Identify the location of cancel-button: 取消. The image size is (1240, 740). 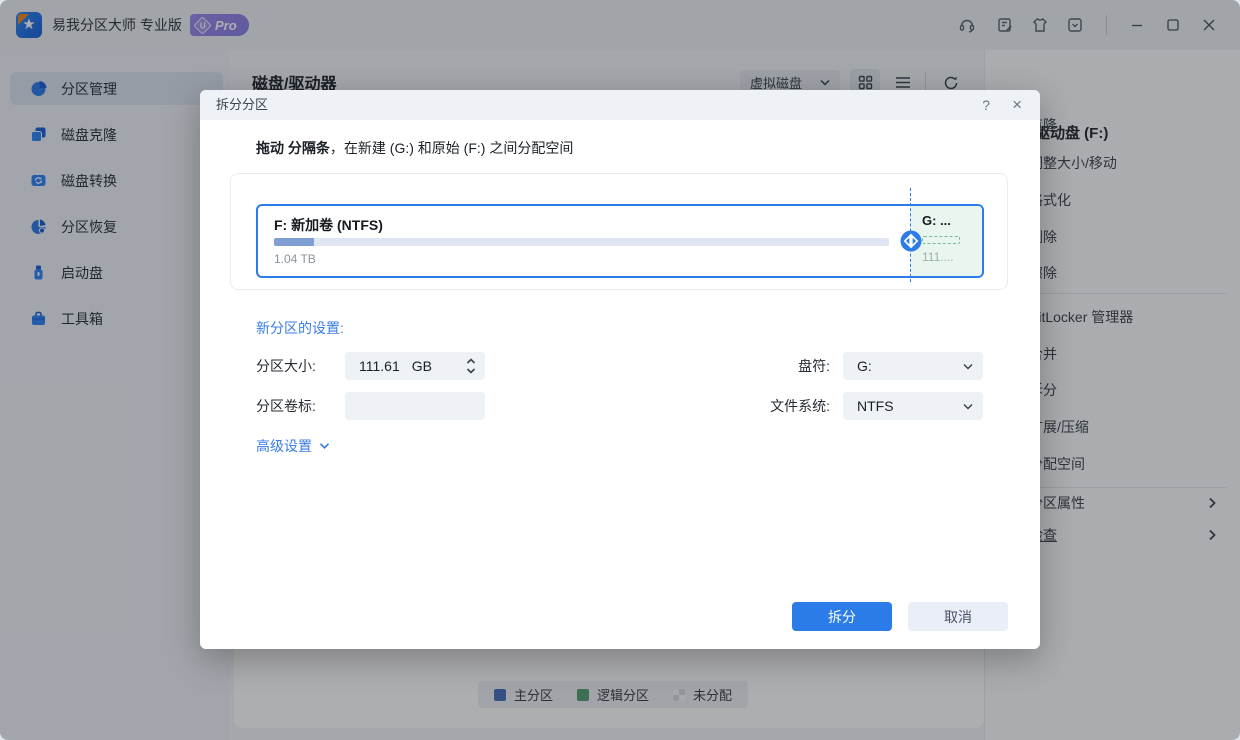
(958, 616).